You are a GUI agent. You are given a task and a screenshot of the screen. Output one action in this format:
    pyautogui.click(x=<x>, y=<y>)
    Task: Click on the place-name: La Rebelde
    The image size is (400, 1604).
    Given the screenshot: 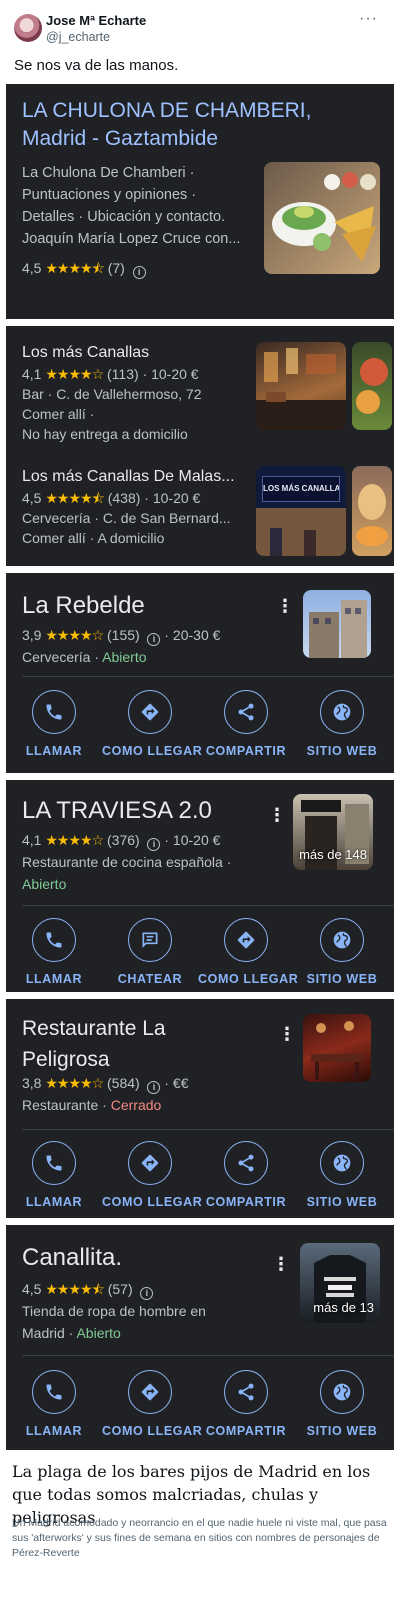 What is the action you would take?
    pyautogui.click(x=83, y=606)
    